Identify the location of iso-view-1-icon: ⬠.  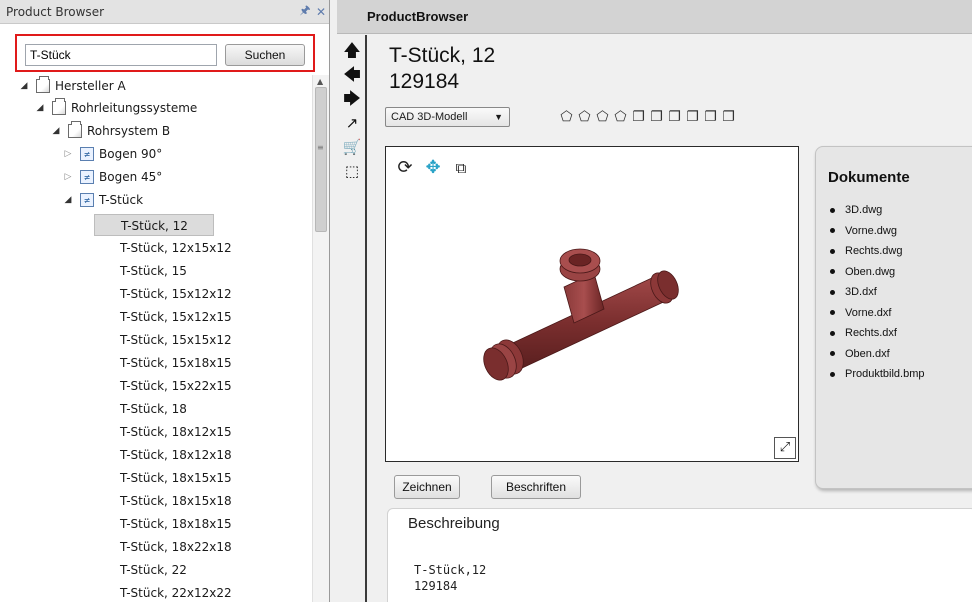
(566, 117).